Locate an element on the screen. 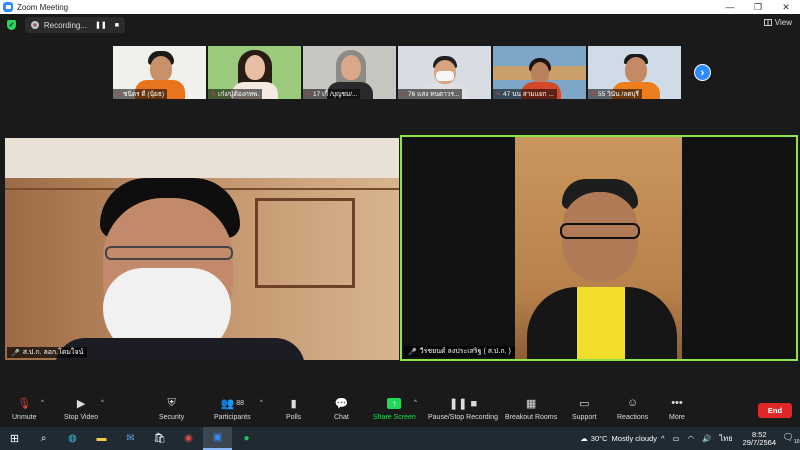 Image resolution: width=800 pixels, height=450 pixels. notification-count: 10 is located at coordinates (796, 441).